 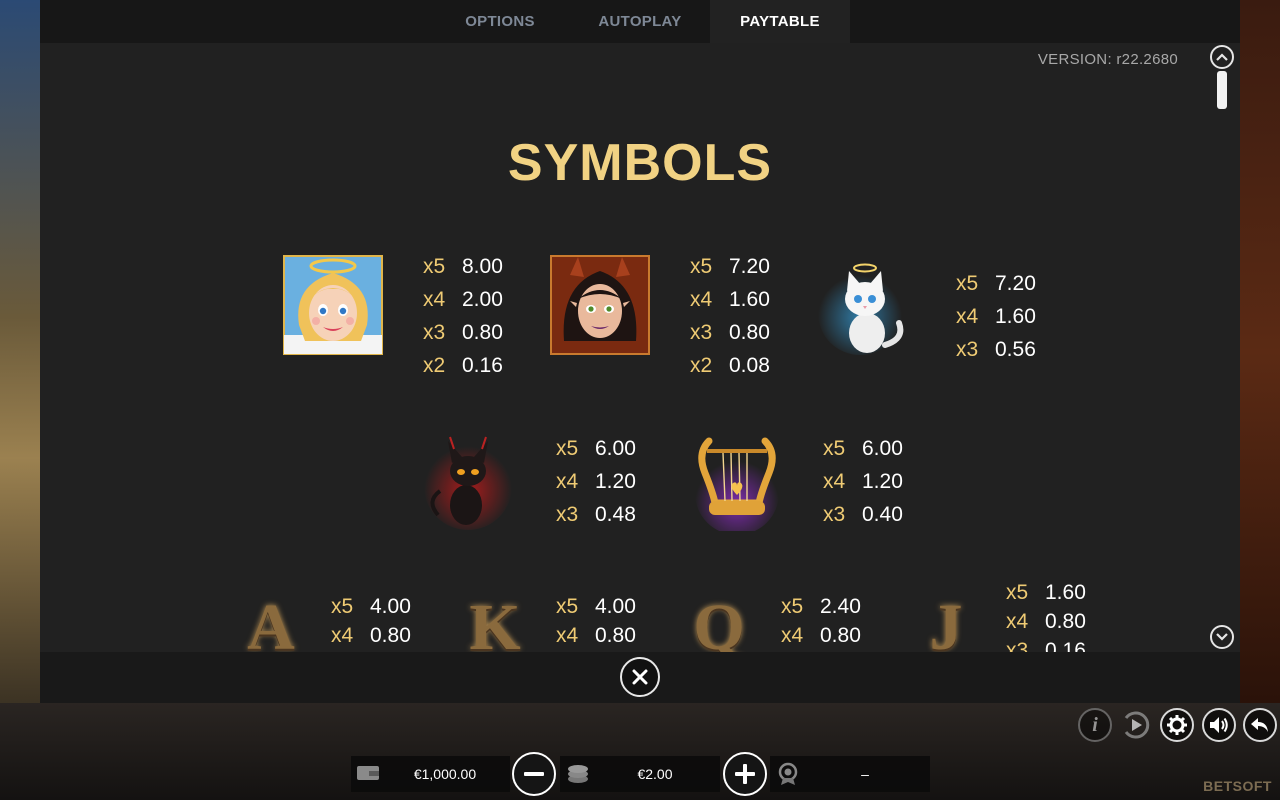 I want to click on letter-k-pays: x5 4.00 x4 0.80, so click(x=596, y=621).